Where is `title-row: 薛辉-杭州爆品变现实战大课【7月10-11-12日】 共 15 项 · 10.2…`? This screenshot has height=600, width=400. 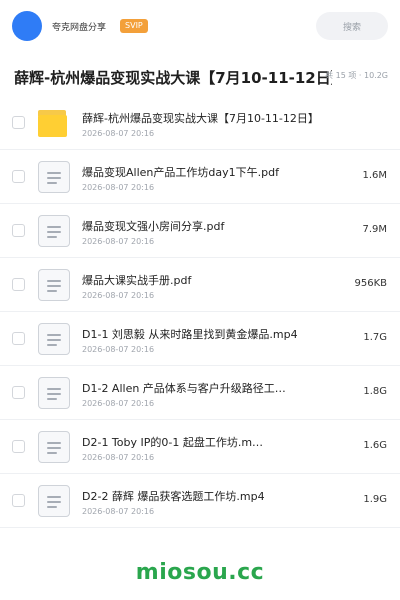
title-row: 薛辉-杭州爆品变现实战大课【7月10-11-12日】 共 15 项 · 10.2… is located at coordinates (200, 77).